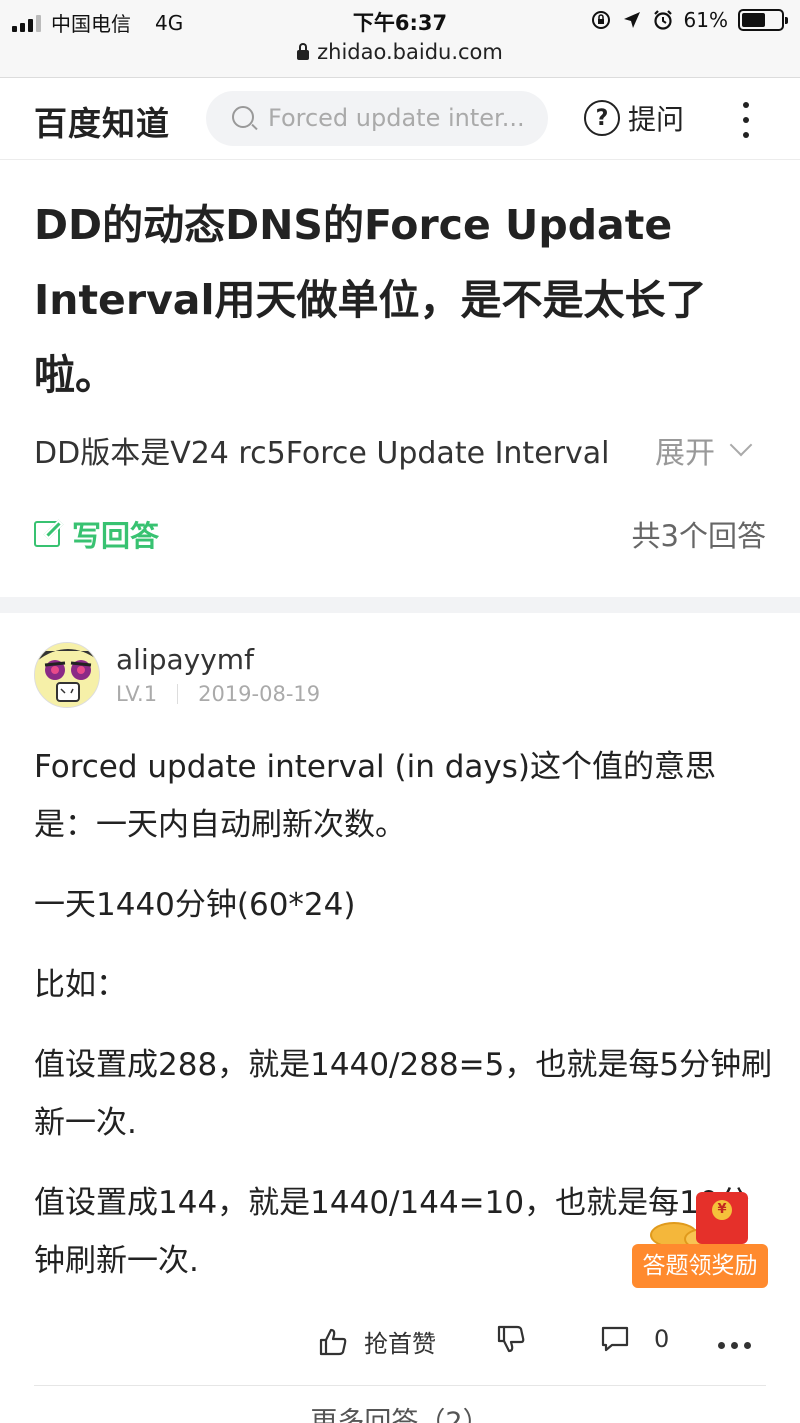 This screenshot has height=1423, width=800. What do you see at coordinates (754, 20) in the screenshot?
I see `battery-fill` at bounding box center [754, 20].